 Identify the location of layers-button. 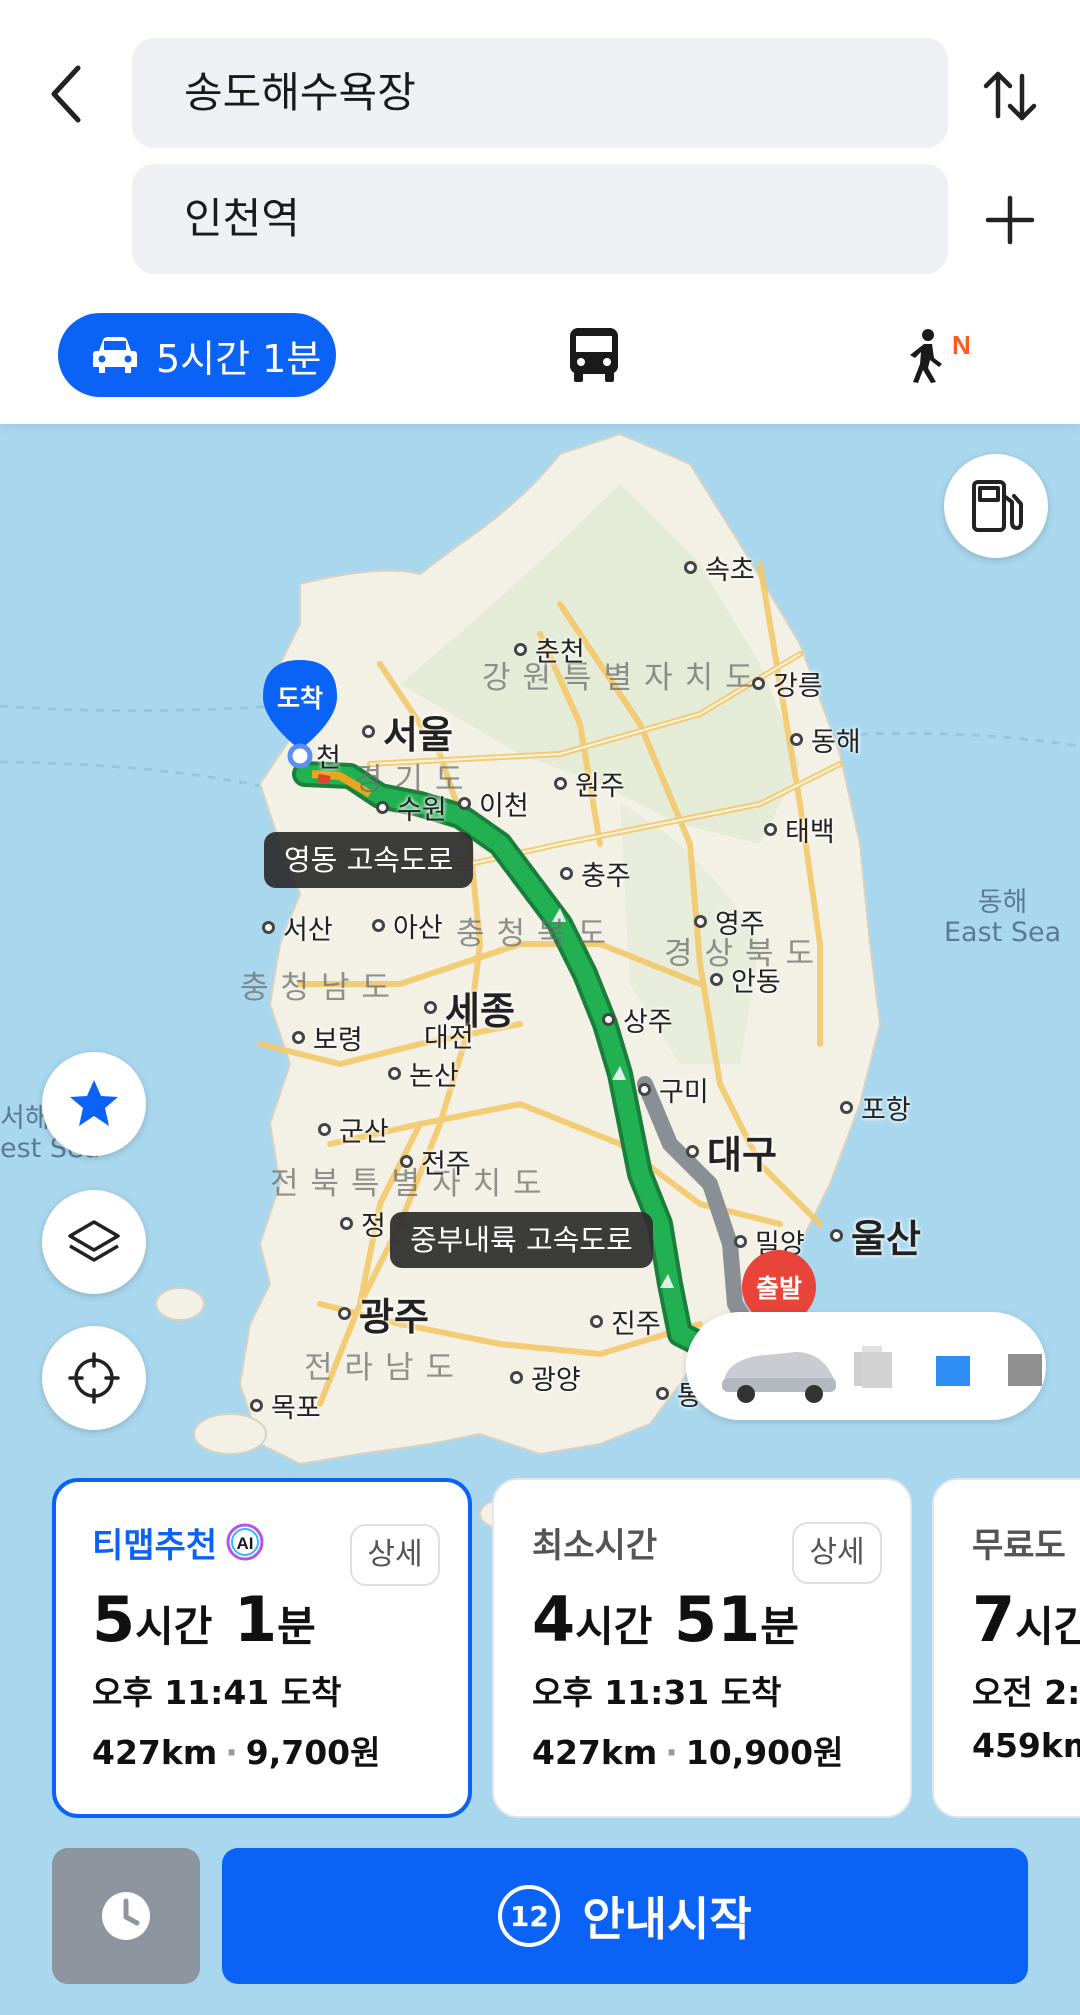
(94, 1242).